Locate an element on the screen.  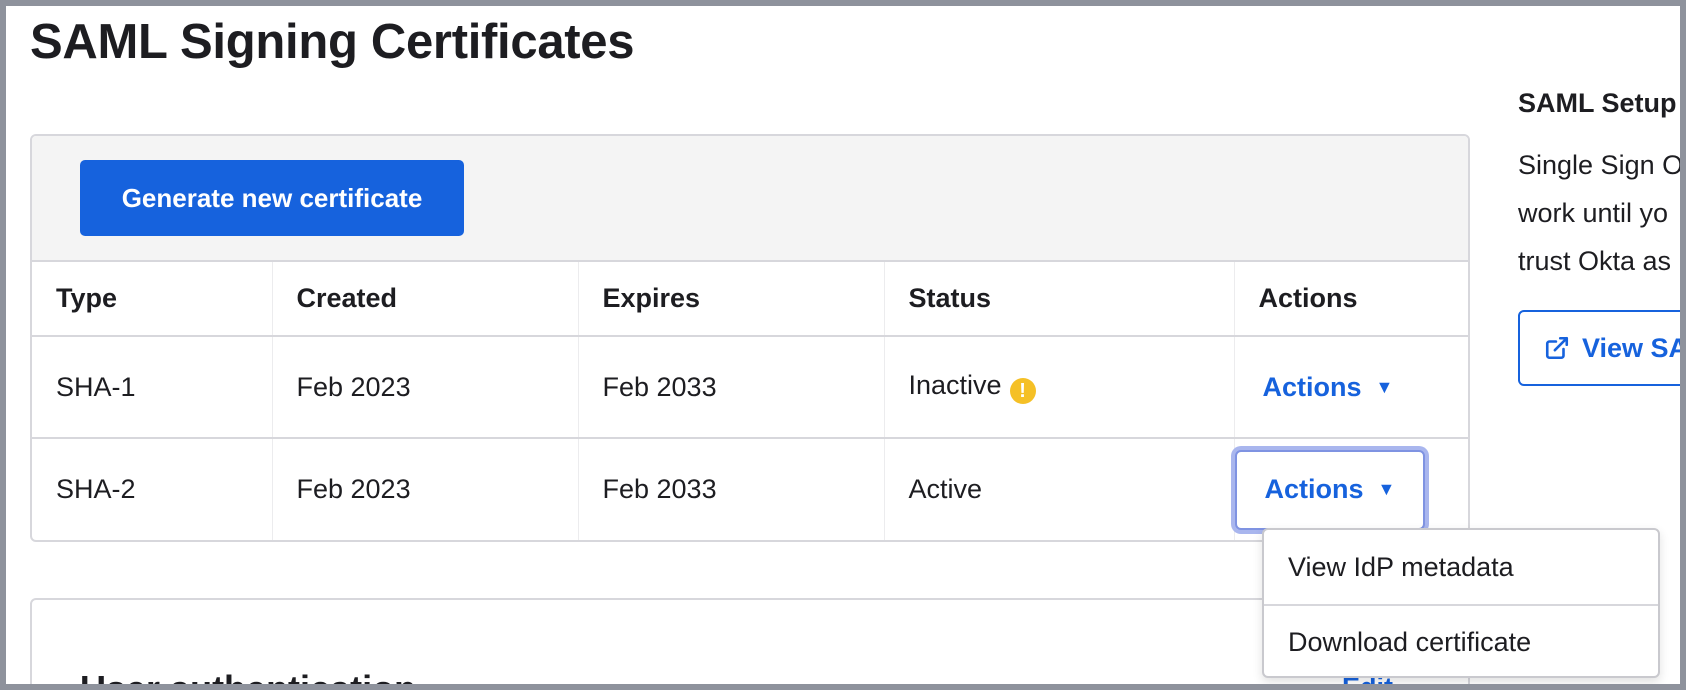
cell-status: Inactive! is located at coordinates (1059, 387).